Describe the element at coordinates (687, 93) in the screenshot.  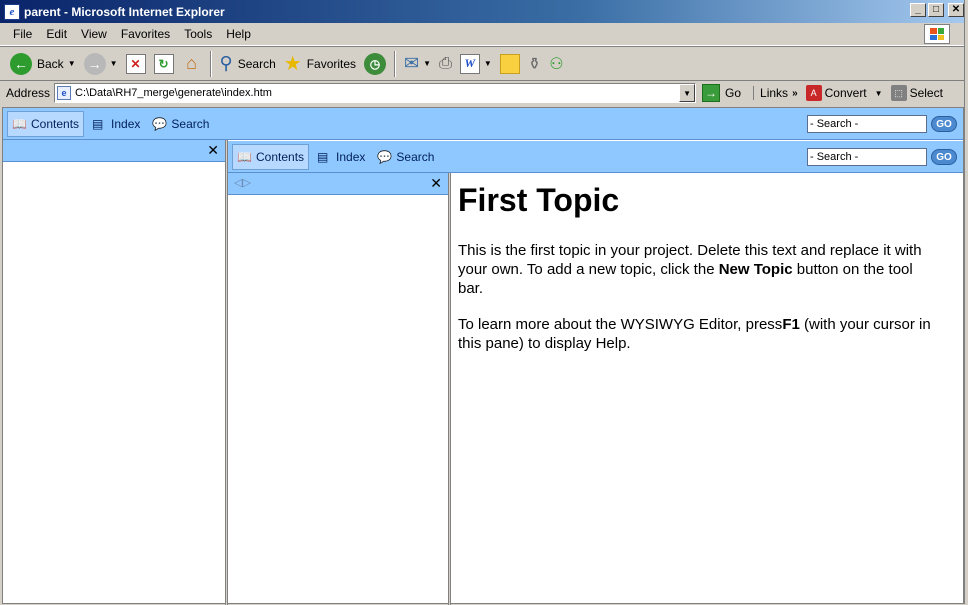
I see `address-dropdown-icon: ▼` at that location.